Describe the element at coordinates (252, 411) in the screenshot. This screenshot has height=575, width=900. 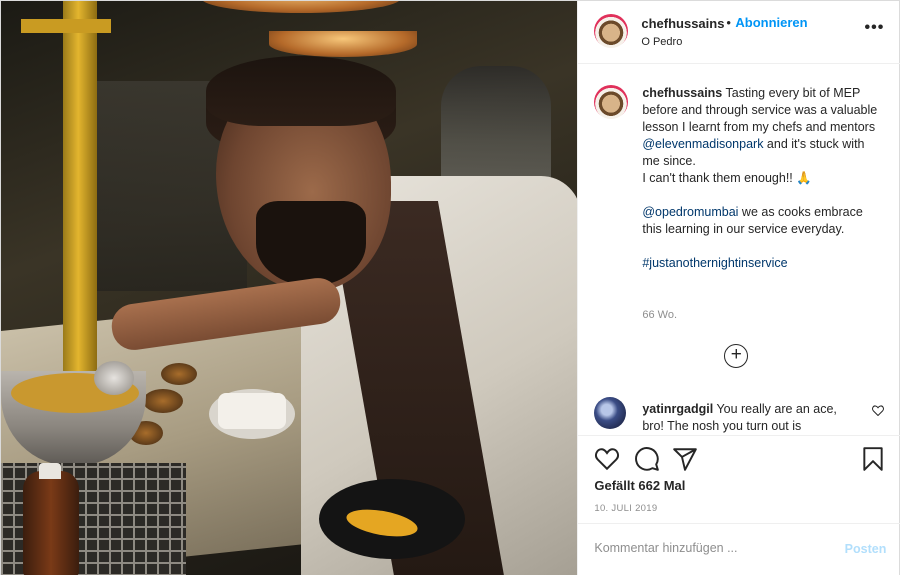
I see `napkin` at that location.